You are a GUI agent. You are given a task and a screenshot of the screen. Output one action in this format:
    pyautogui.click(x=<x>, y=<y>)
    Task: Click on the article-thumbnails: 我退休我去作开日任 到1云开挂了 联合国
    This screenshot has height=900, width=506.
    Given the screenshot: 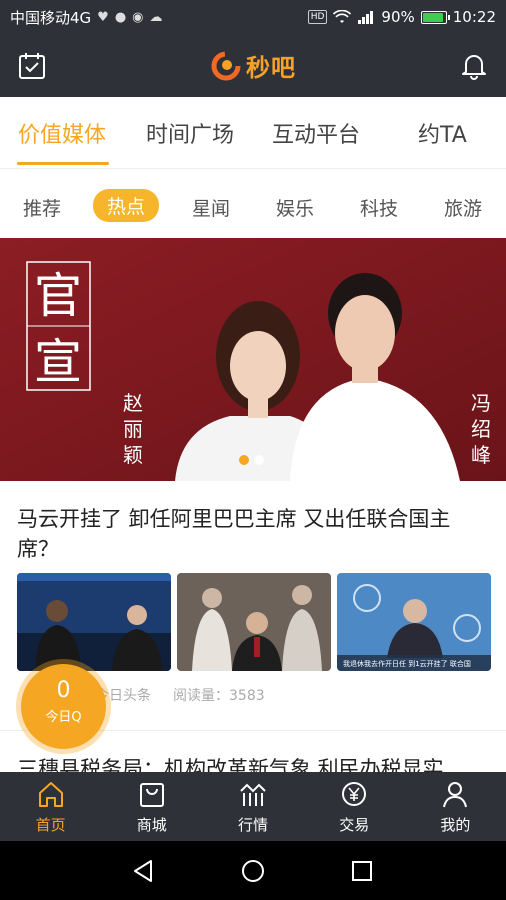 What is the action you would take?
    pyautogui.click(x=254, y=622)
    